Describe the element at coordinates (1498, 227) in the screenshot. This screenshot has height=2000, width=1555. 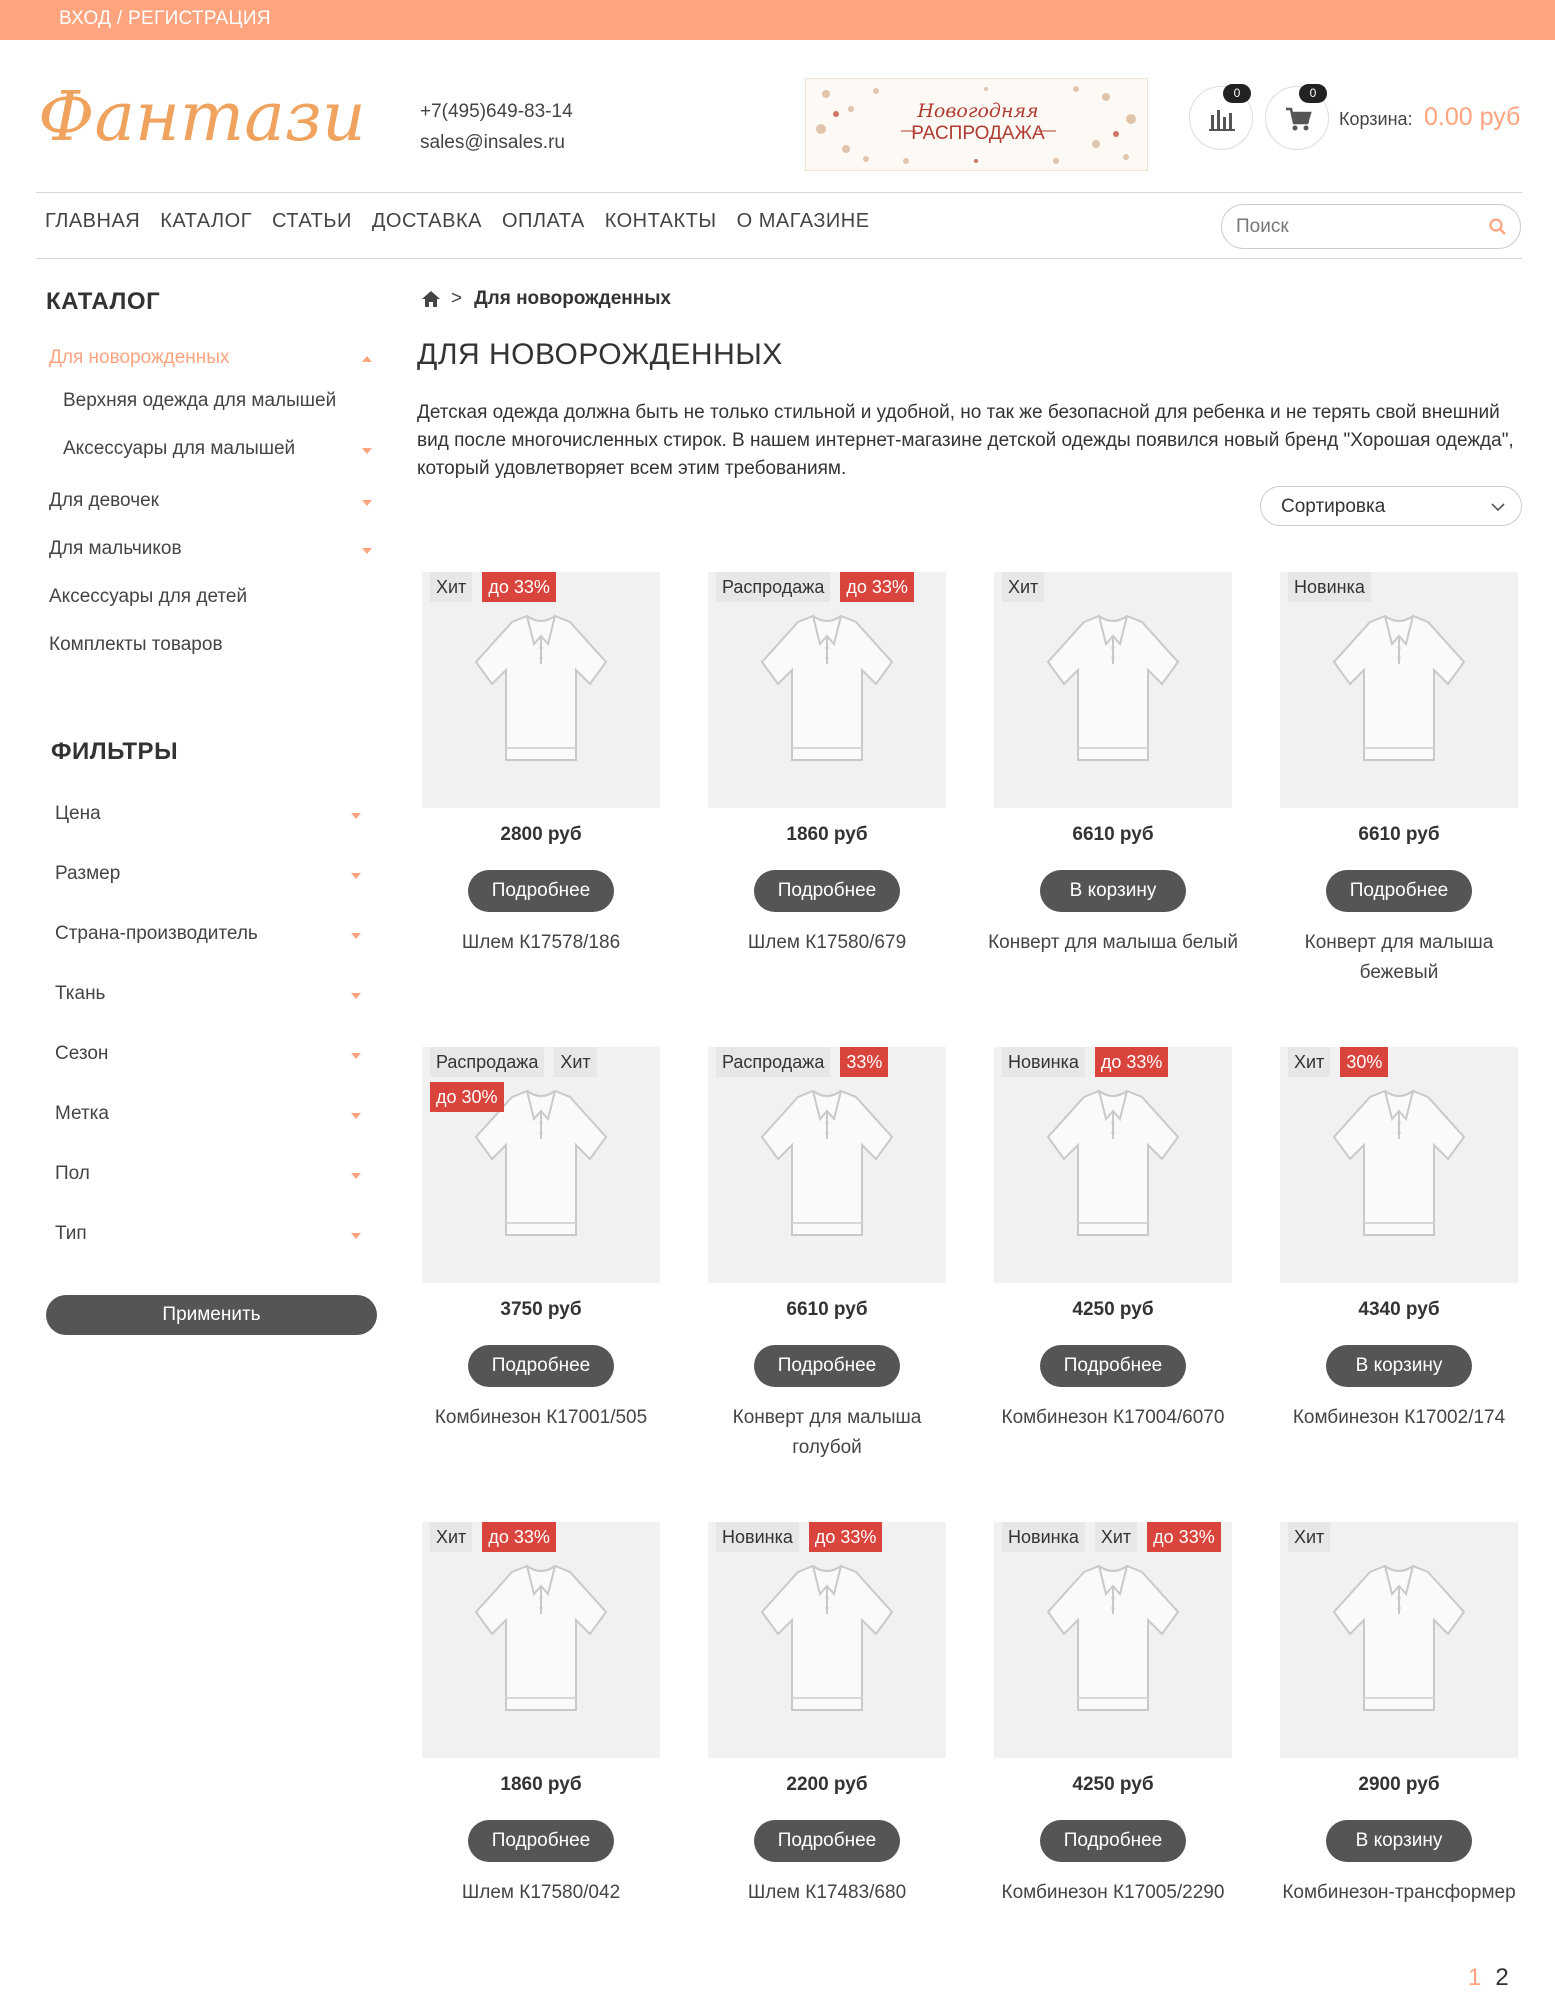
I see `search-icon` at that location.